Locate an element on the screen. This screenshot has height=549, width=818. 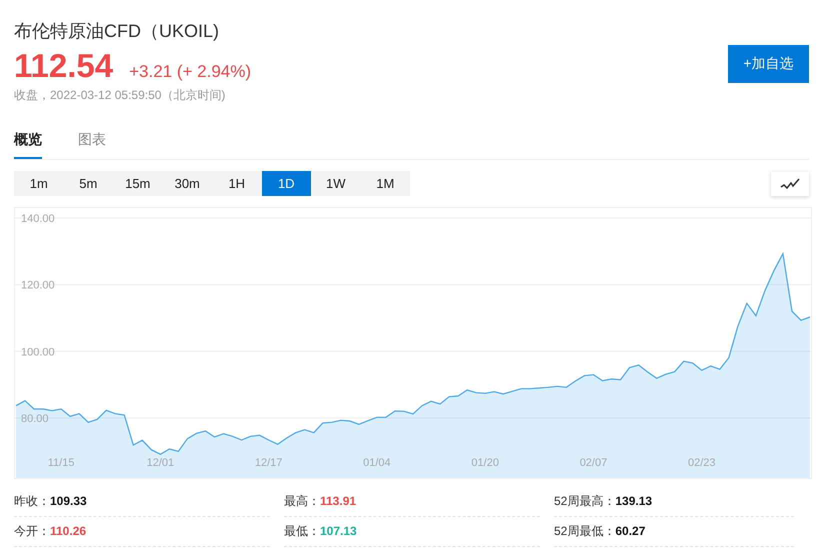
stat-label: 最高： is located at coordinates (302, 501).